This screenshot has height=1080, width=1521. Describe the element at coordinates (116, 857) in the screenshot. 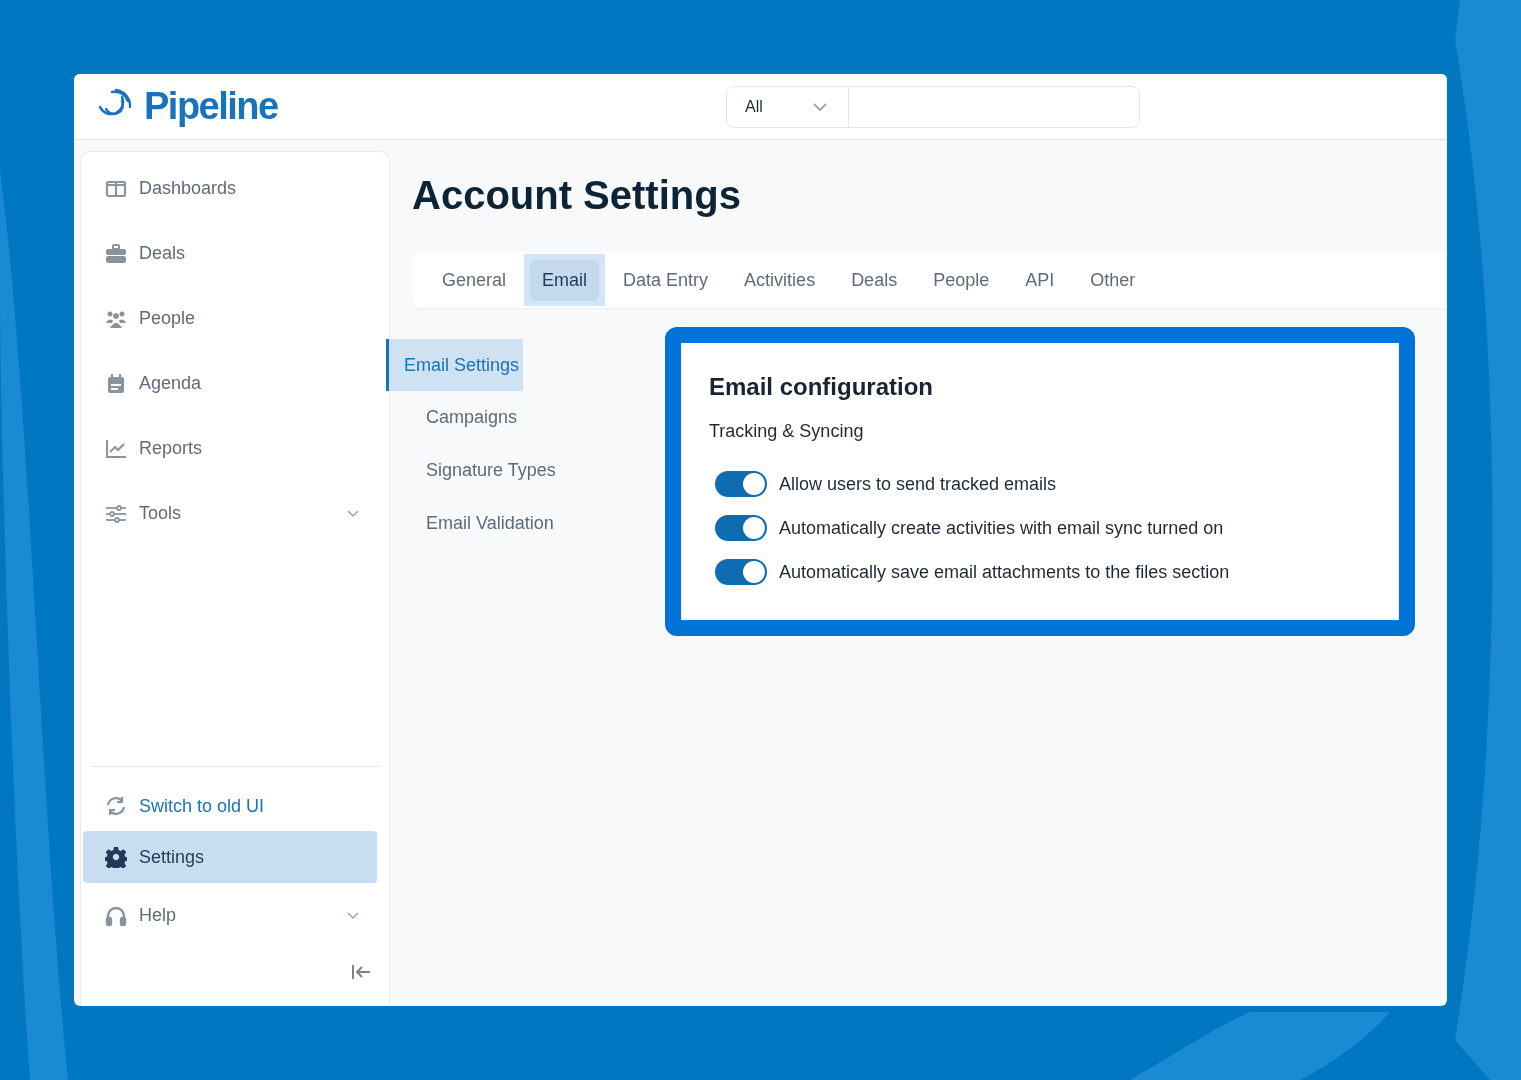

I see `settings-icon` at that location.